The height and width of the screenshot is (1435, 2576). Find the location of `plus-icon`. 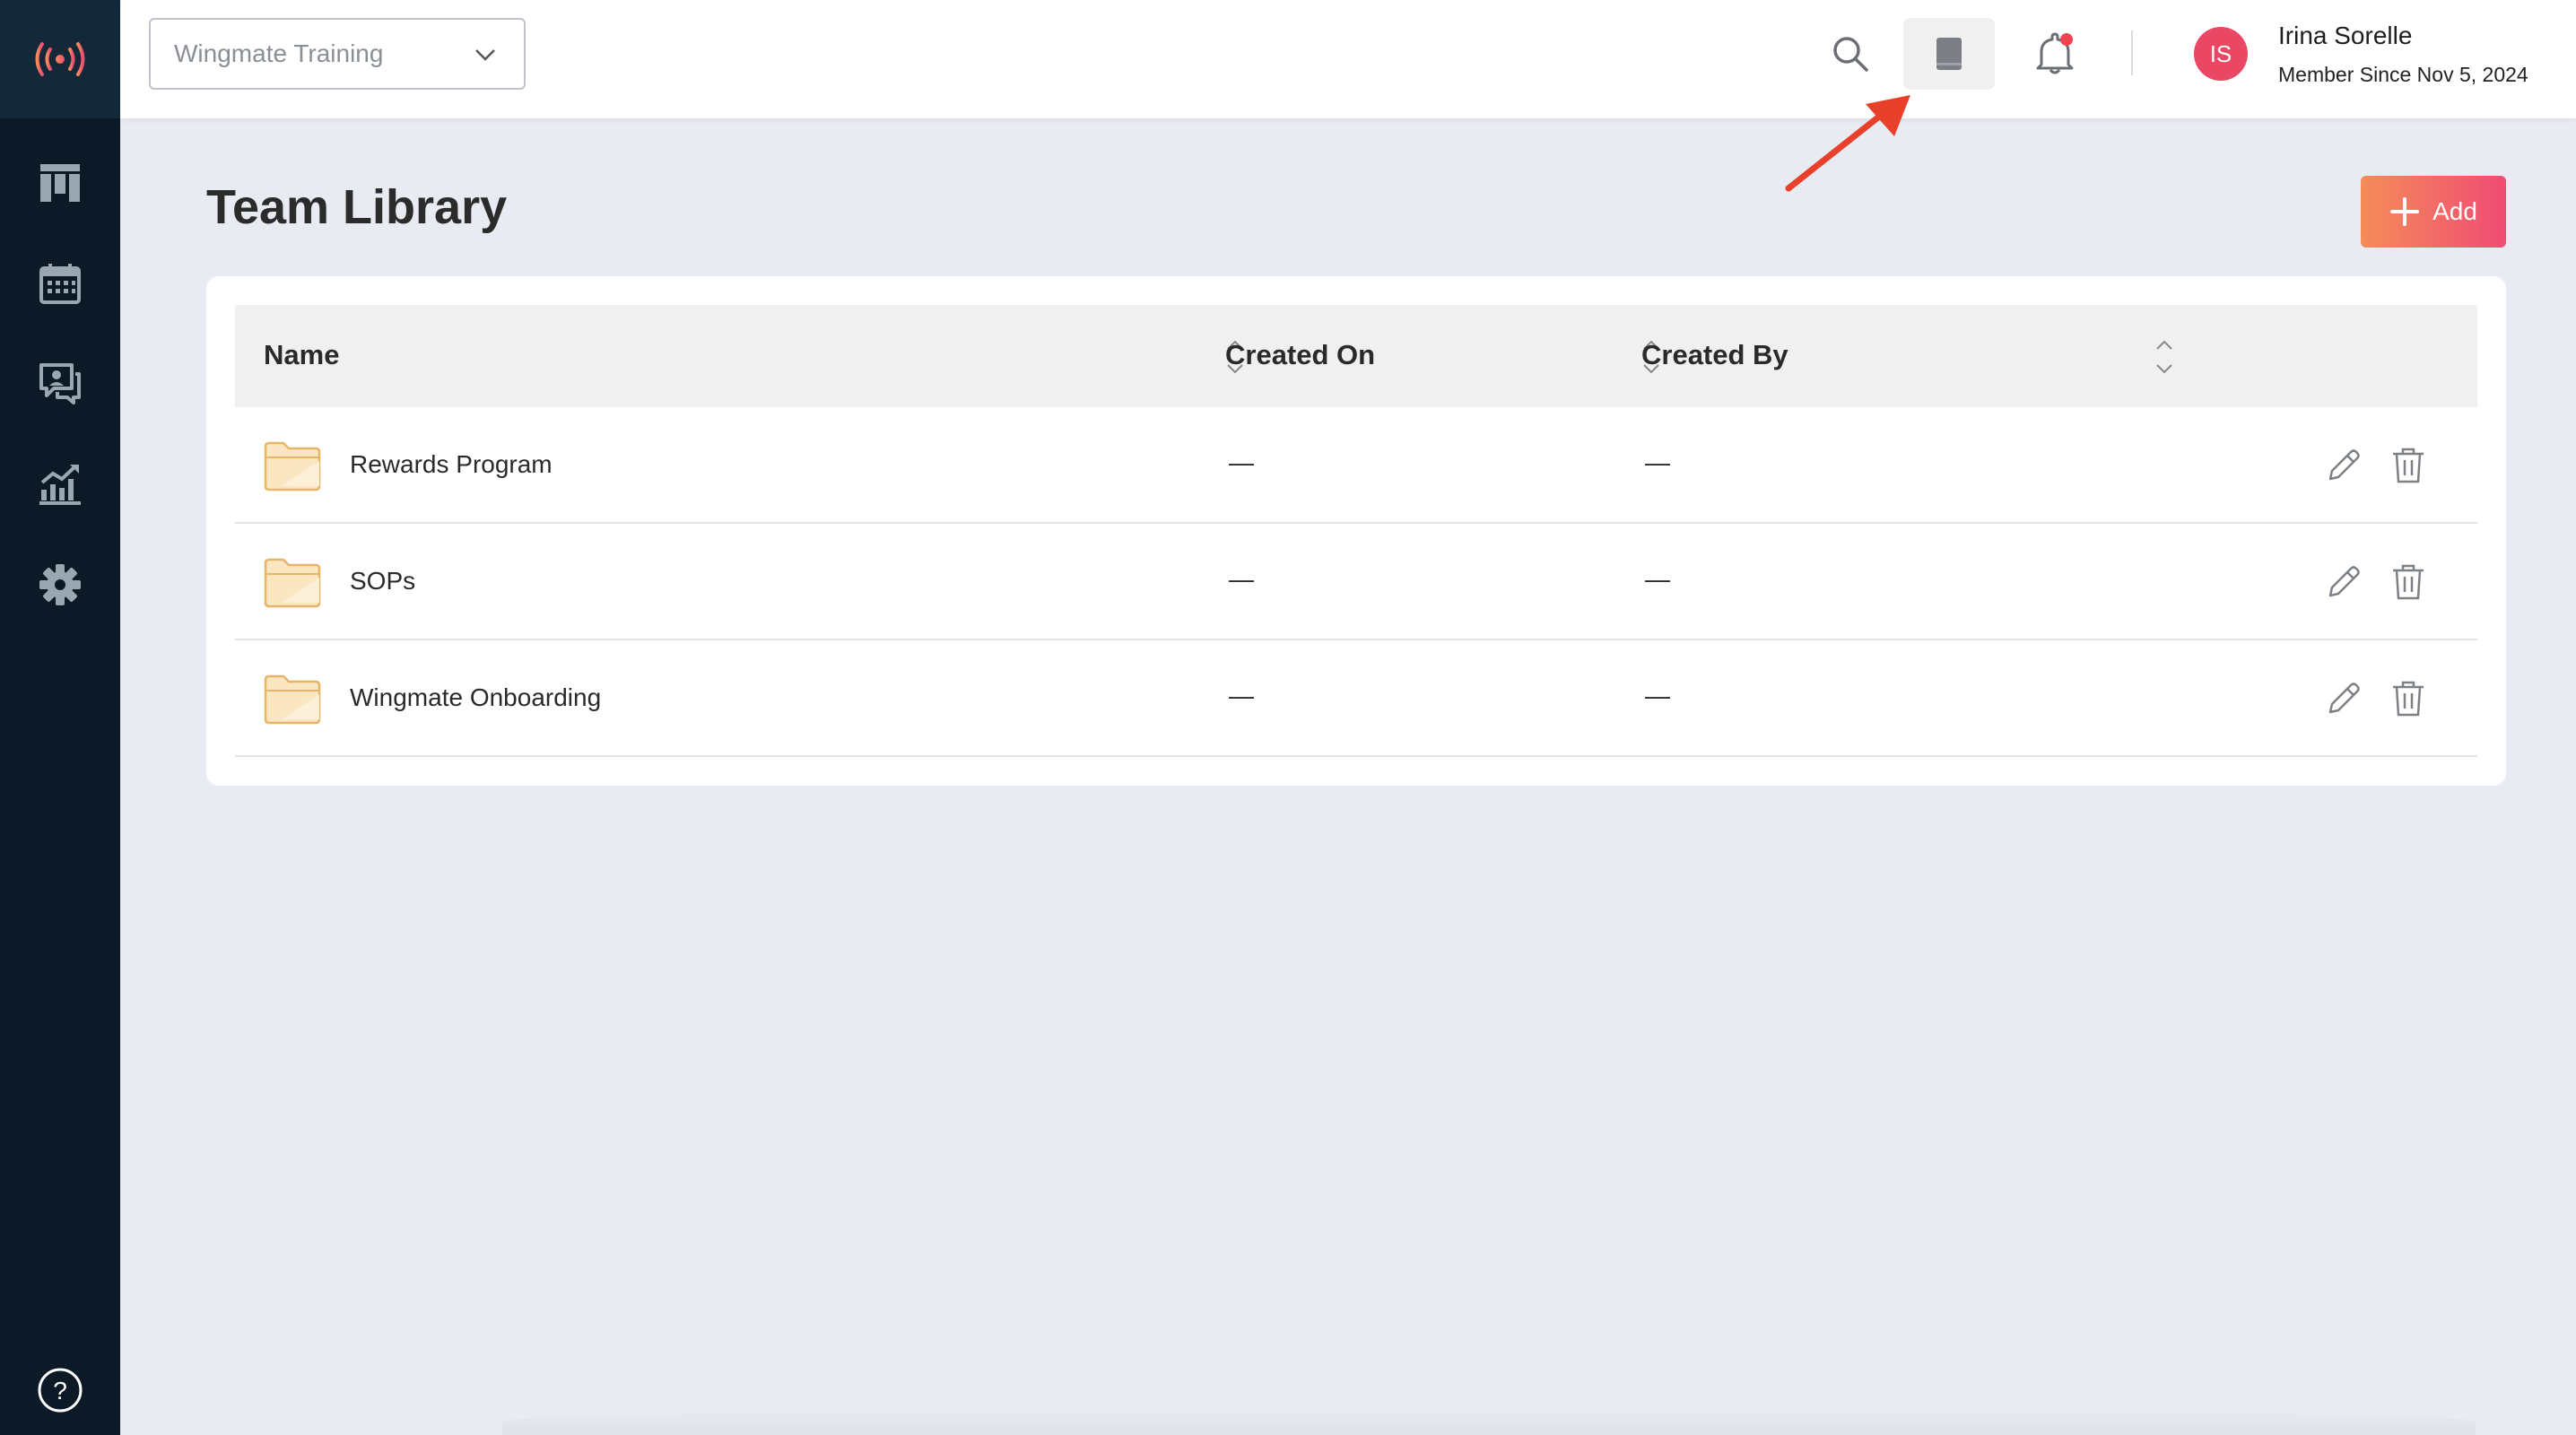

plus-icon is located at coordinates (2405, 211).